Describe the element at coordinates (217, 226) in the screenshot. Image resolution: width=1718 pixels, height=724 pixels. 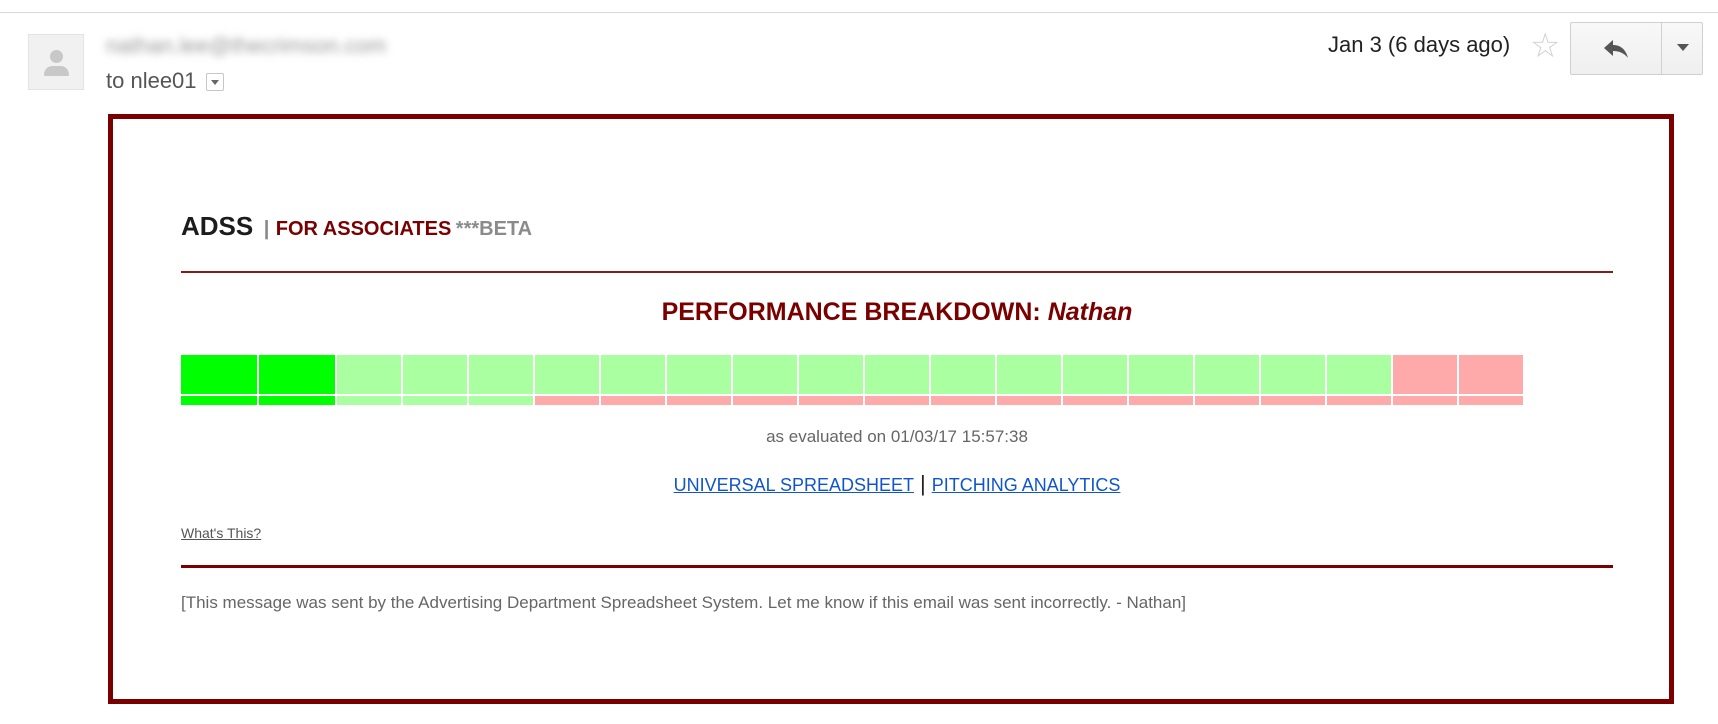
I see `brand-name: ADSS` at that location.